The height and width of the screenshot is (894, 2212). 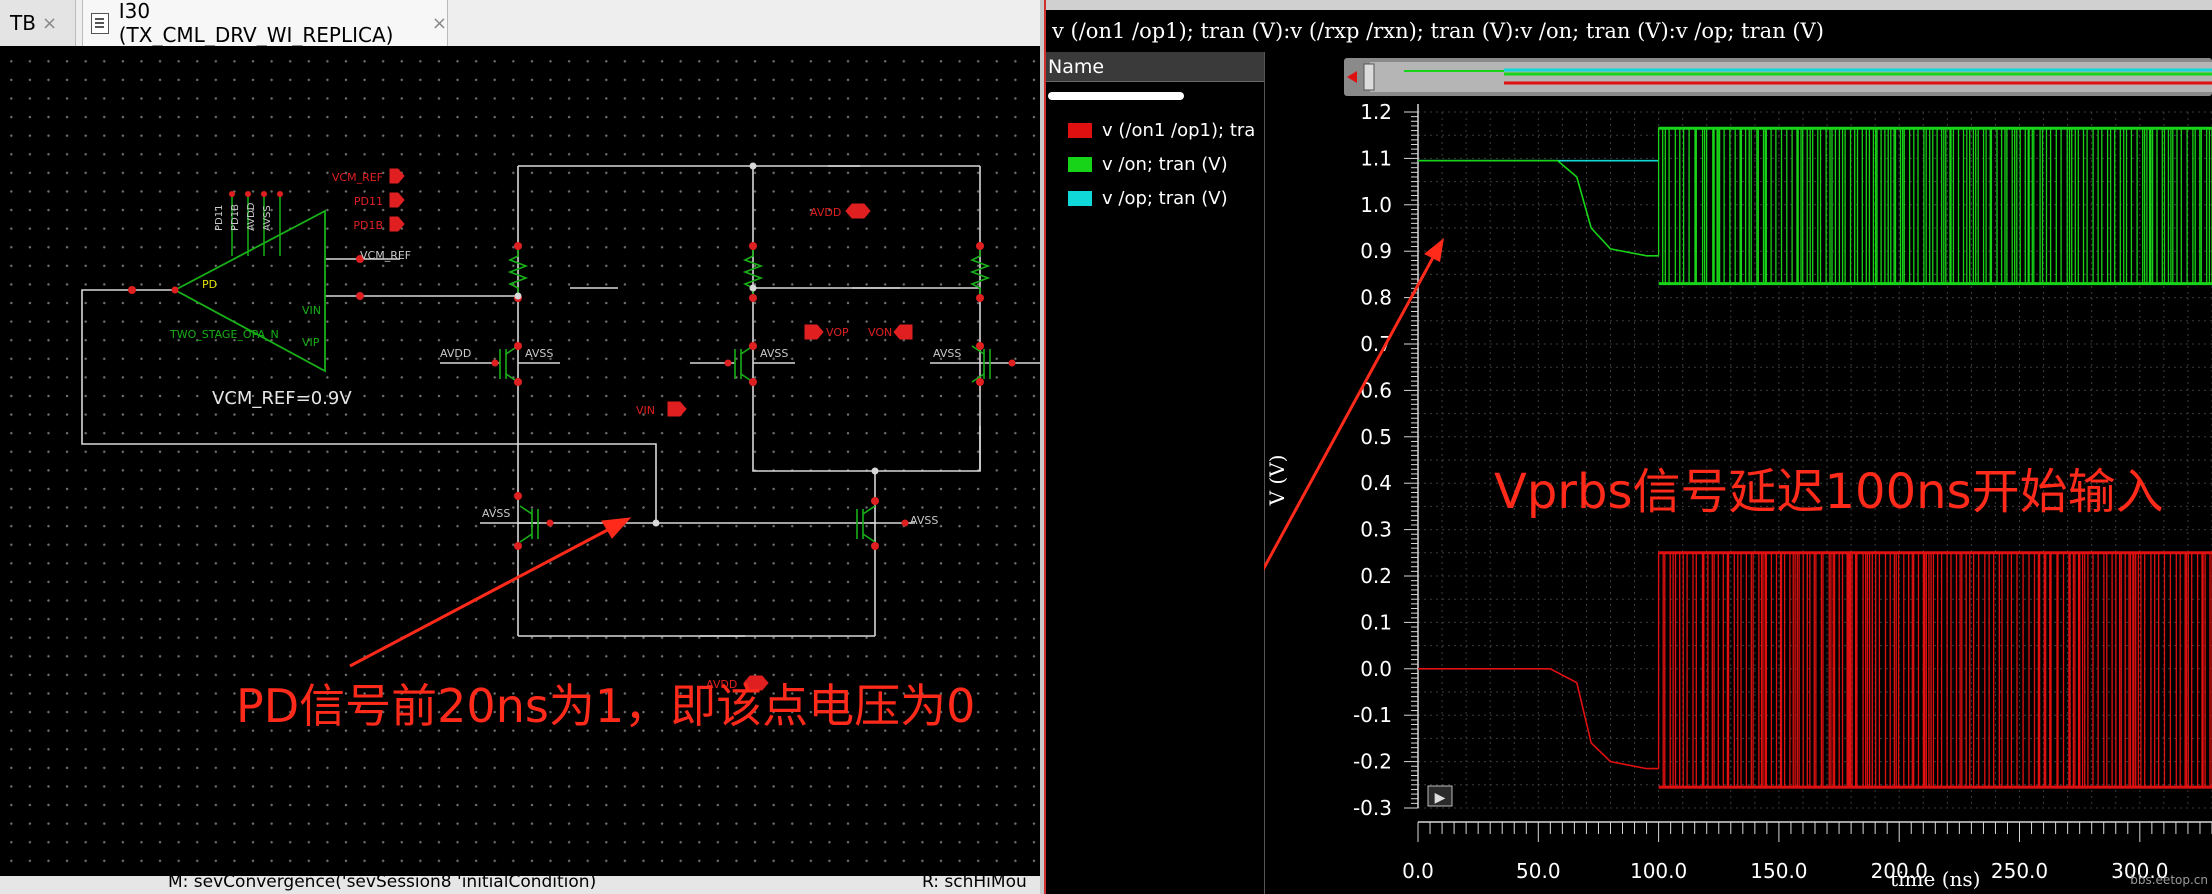 I want to click on y-tick-label: -0.2, so click(x=1372, y=762).